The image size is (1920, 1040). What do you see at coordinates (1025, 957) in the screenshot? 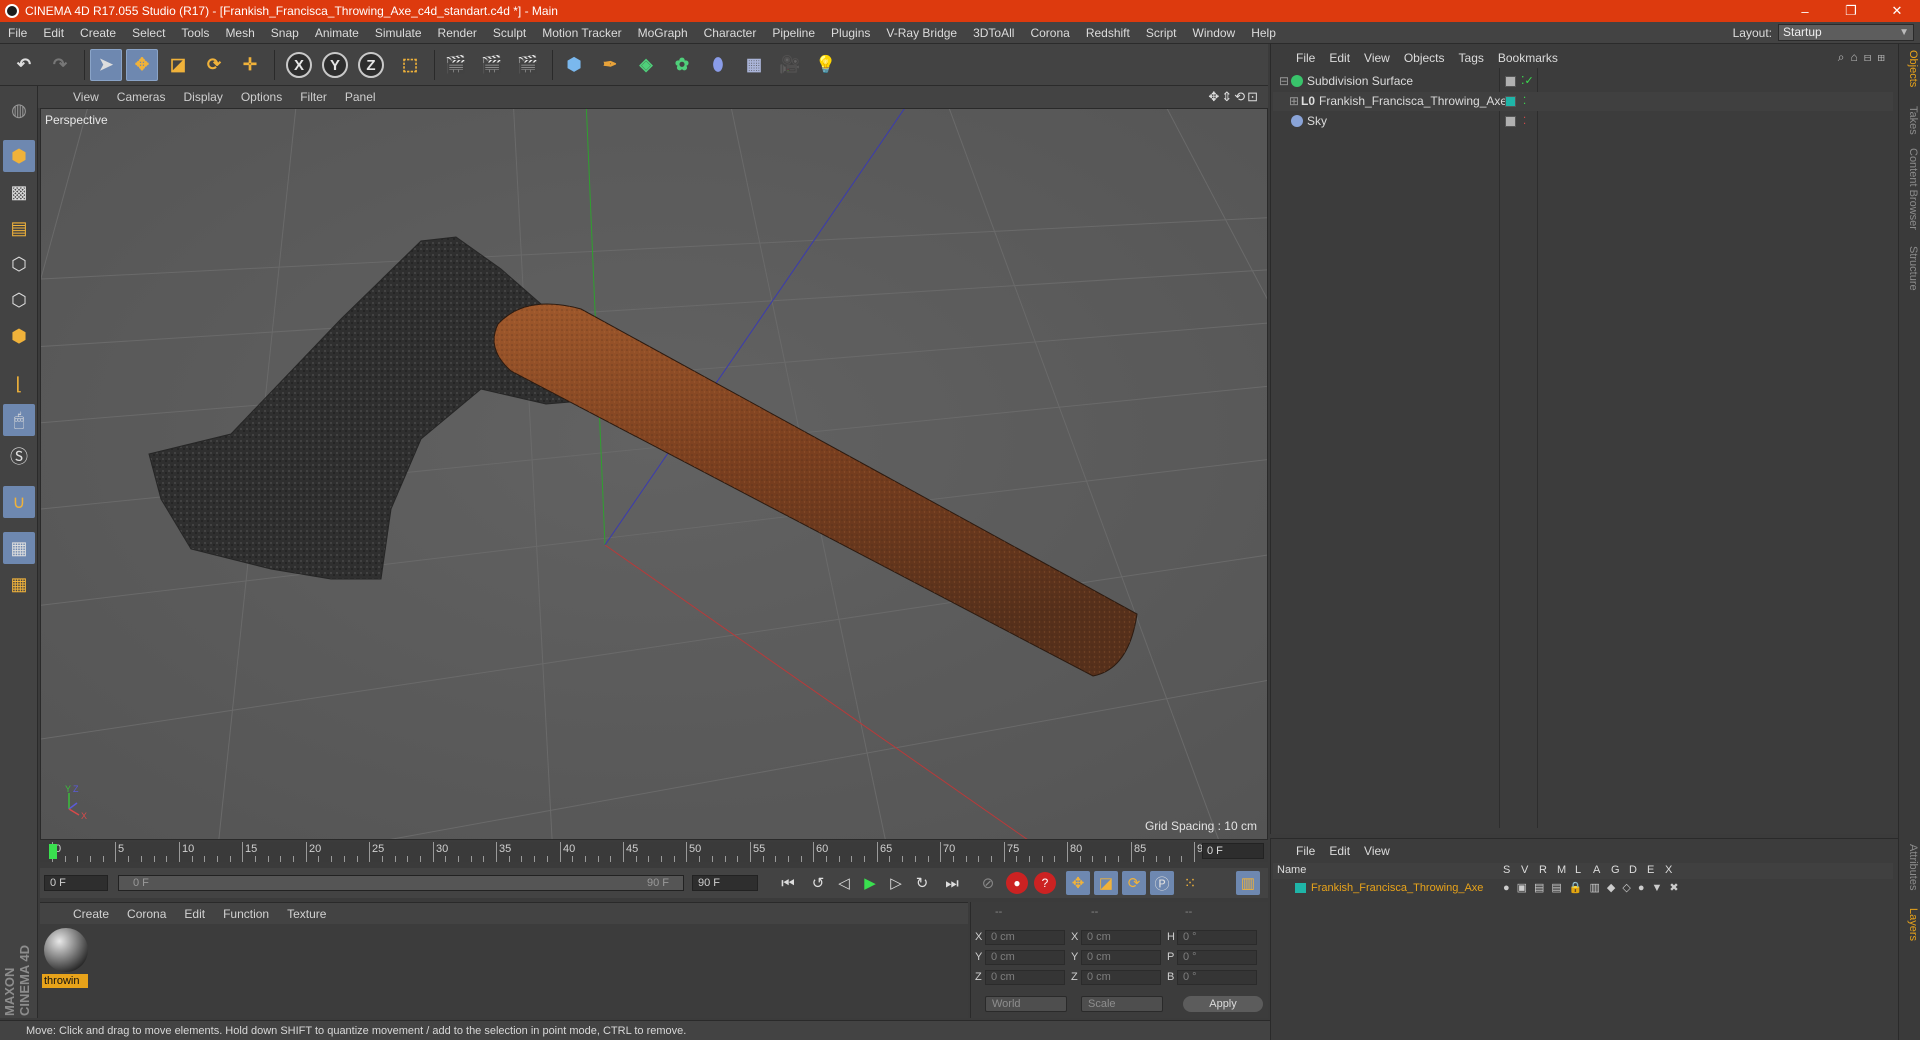
I see `pos-y-field: 0 cm` at bounding box center [1025, 957].